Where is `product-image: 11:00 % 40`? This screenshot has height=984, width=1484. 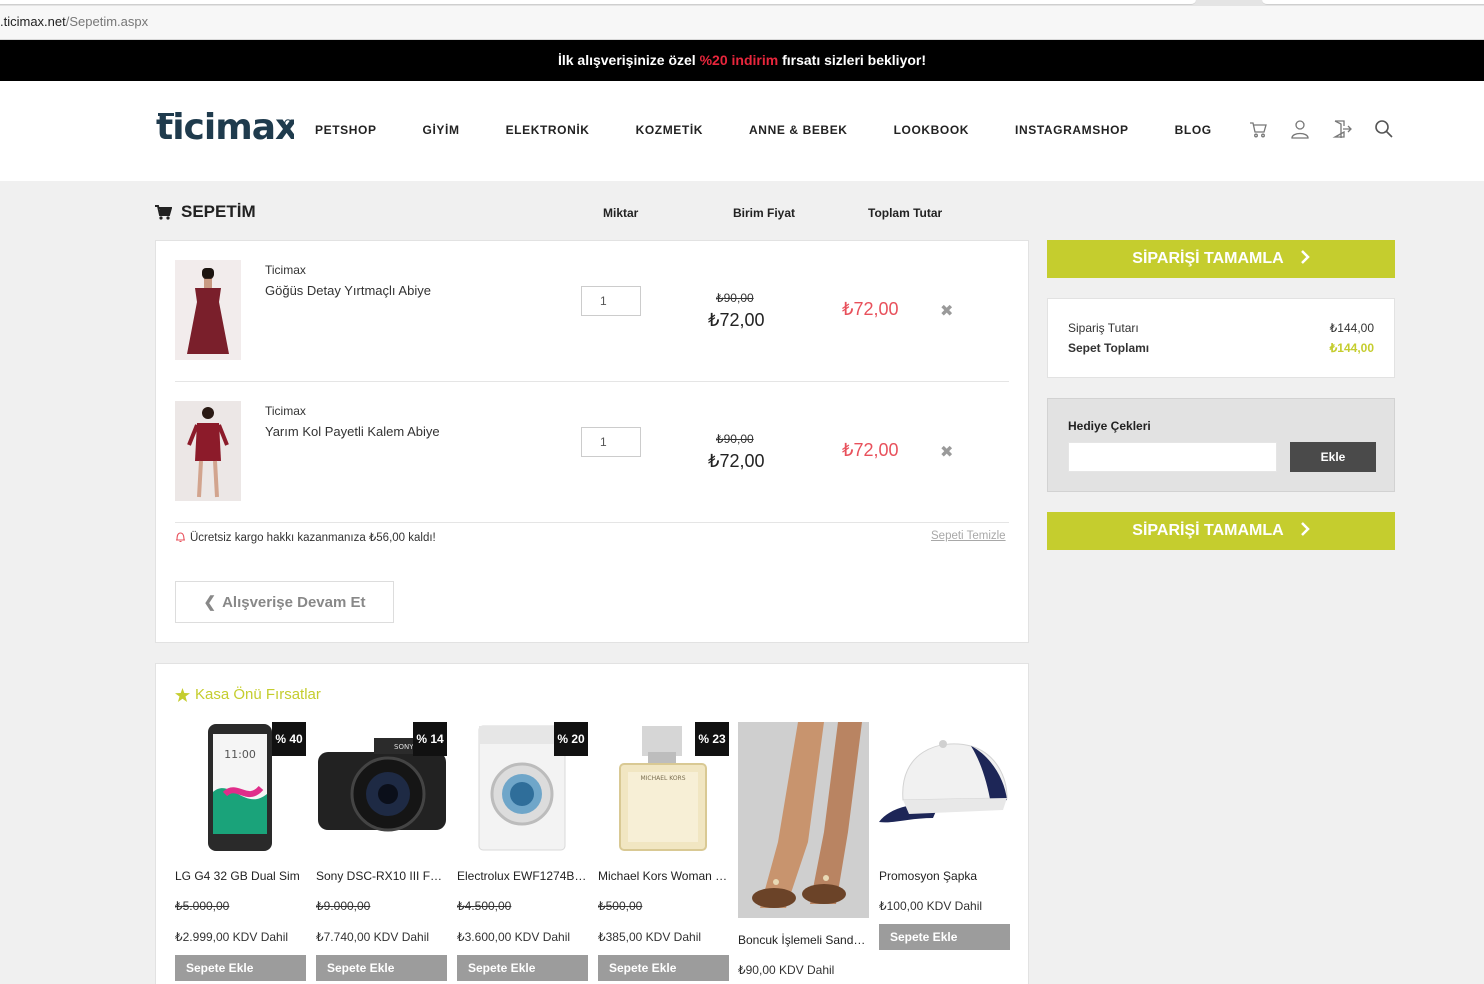 product-image: 11:00 % 40 is located at coordinates (240, 787).